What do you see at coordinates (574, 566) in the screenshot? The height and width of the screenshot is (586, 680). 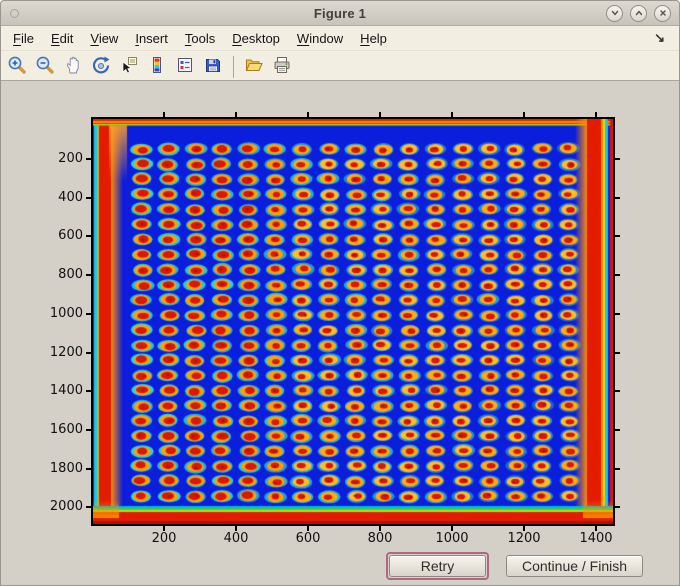 I see `continue-finish-button: Continue / Finish` at bounding box center [574, 566].